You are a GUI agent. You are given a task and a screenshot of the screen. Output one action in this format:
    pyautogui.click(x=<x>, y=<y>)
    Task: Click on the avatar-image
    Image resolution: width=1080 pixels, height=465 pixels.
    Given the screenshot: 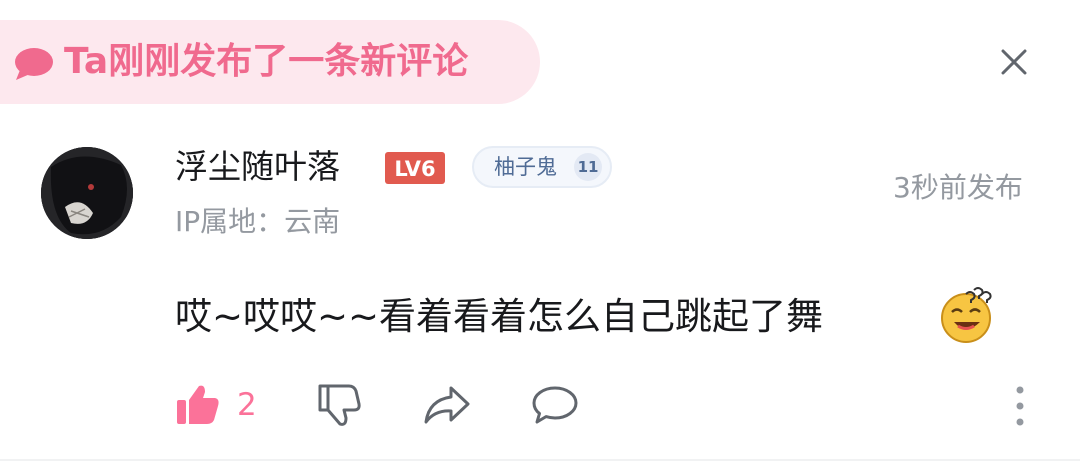 What is the action you would take?
    pyautogui.click(x=87, y=193)
    